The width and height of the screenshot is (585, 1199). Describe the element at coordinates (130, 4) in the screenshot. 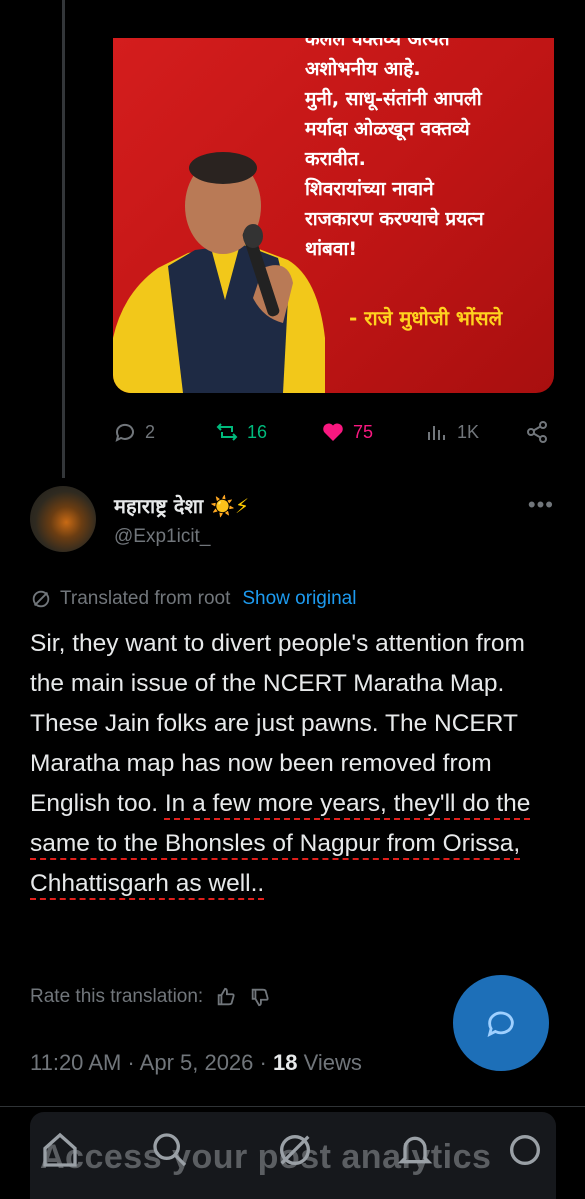

I see `cut-off-text: ·` at that location.